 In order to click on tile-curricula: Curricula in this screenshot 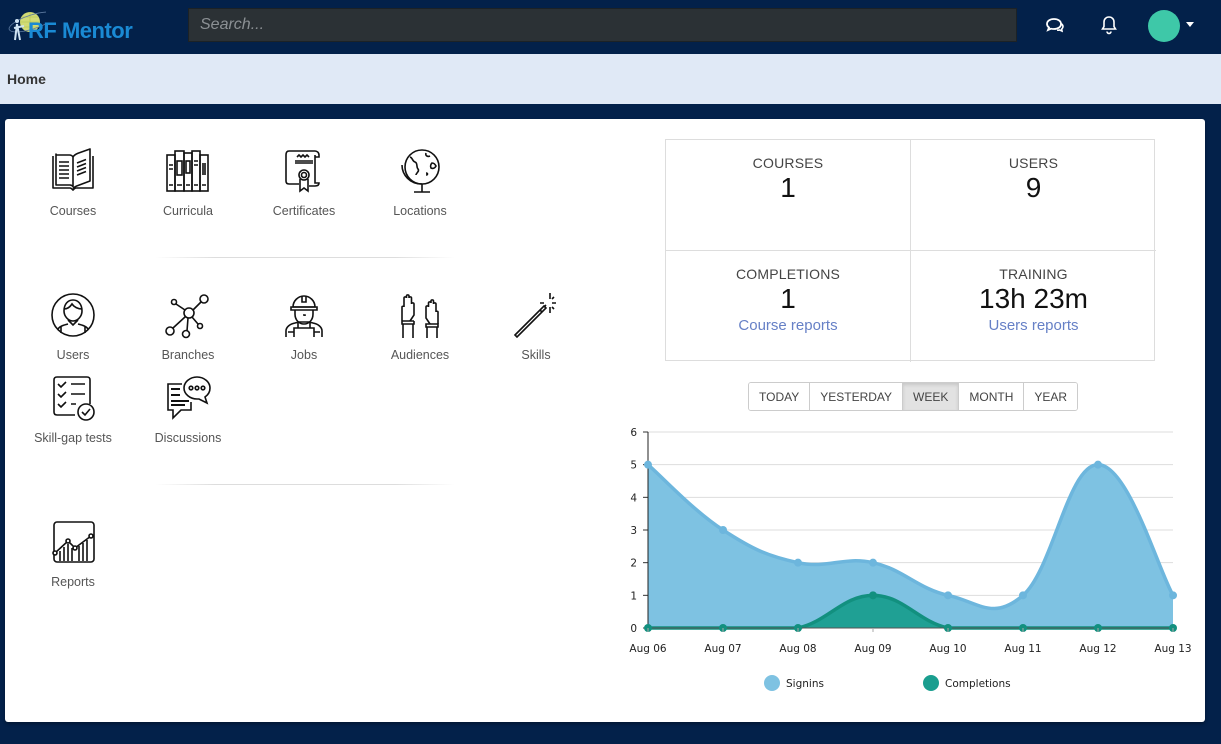, I will do `click(188, 182)`.